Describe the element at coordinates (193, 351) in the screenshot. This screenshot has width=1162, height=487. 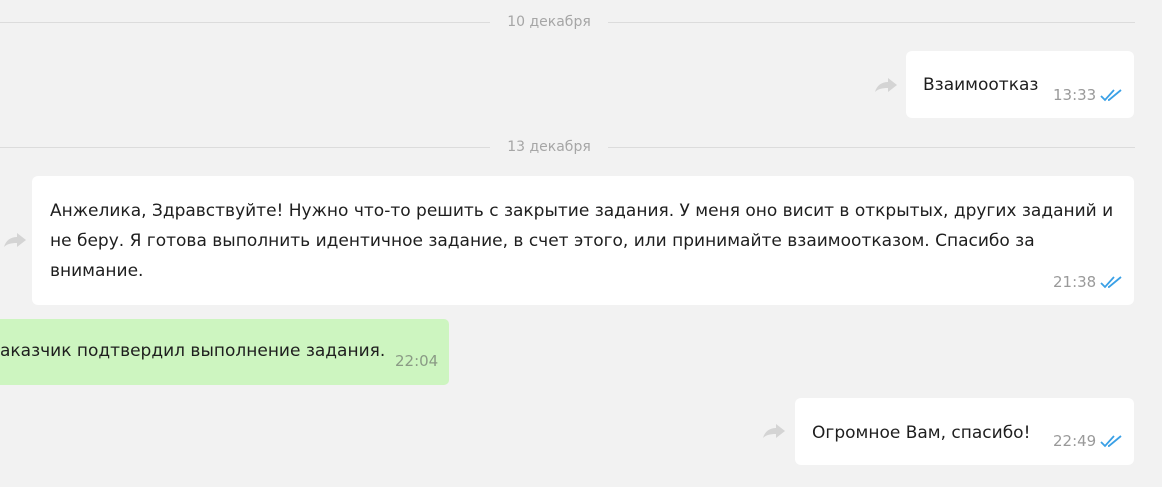
I see `system-message-text: аказчик подтвердил выполнение задания.` at that location.